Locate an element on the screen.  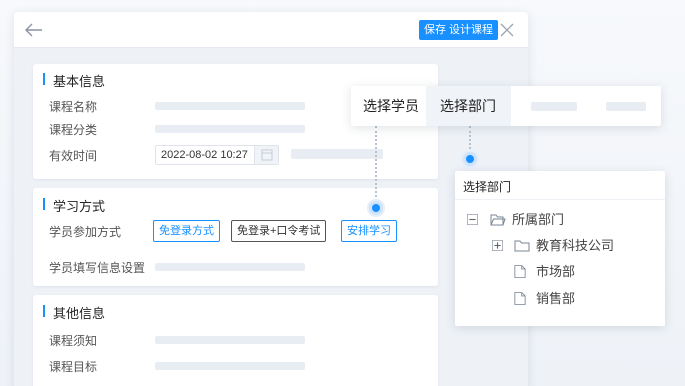
valid-time-value: 2022-08-02 10:27 is located at coordinates (204, 155).